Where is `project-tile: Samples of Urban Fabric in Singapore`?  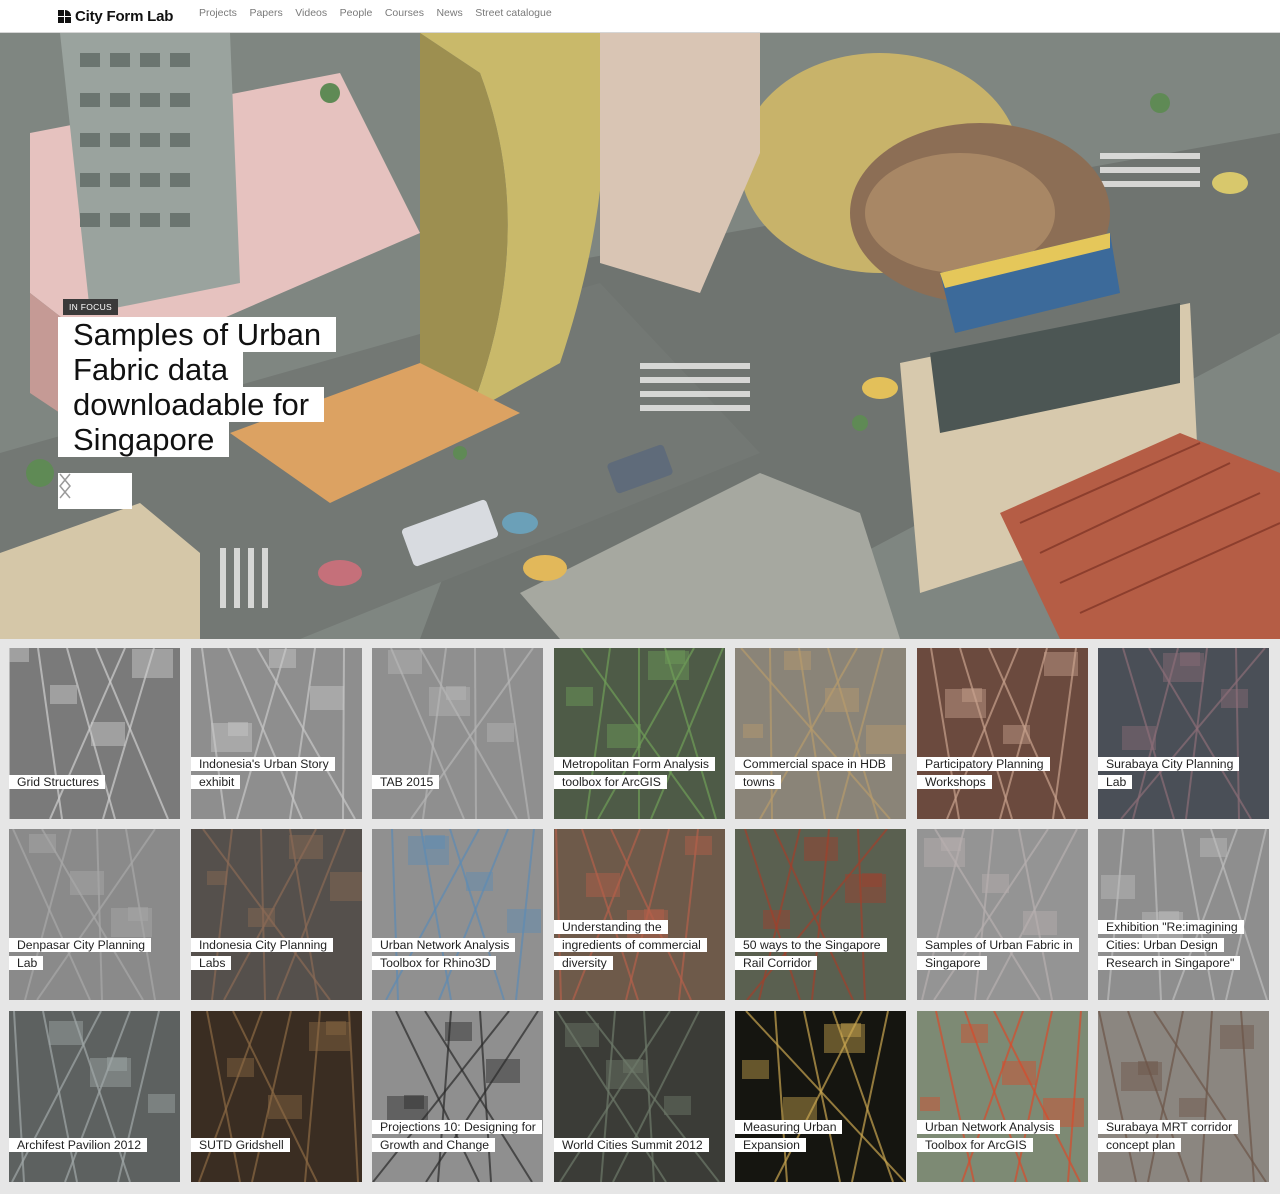
project-tile: Samples of Urban Fabric in Singapore is located at coordinates (1002, 914).